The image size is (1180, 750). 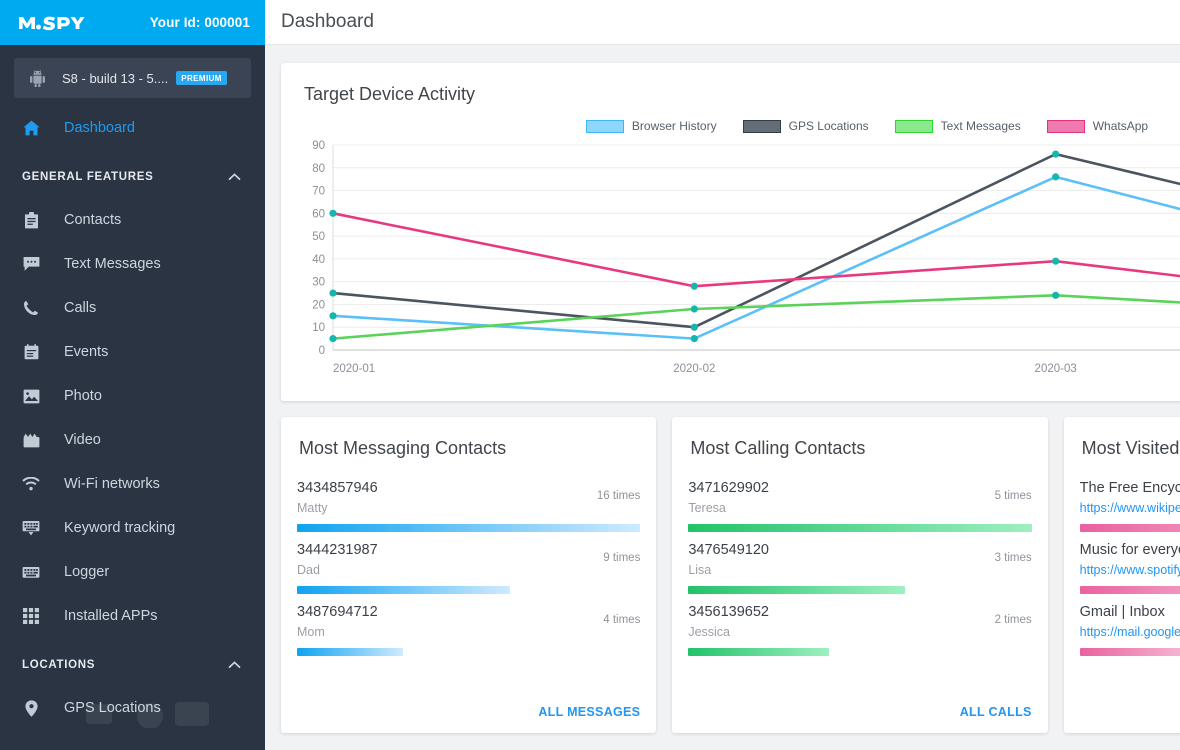 What do you see at coordinates (604, 126) in the screenshot?
I see `legend-swatch-browser-history` at bounding box center [604, 126].